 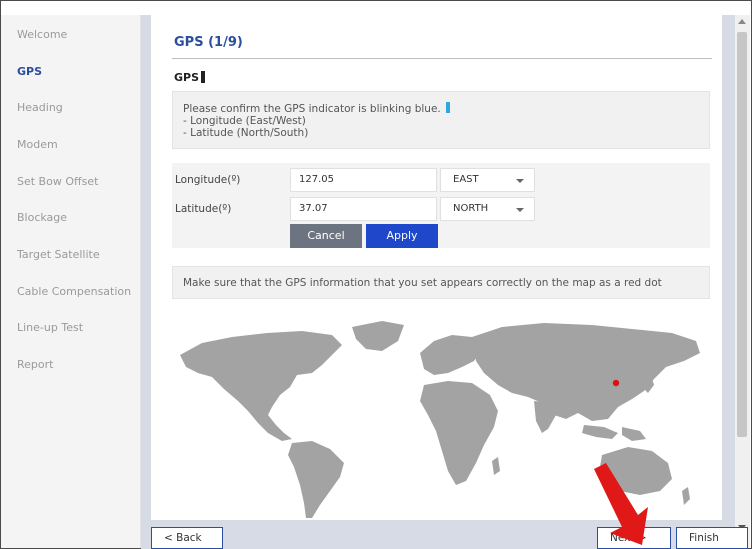 What do you see at coordinates (50, 327) in the screenshot?
I see `sidebar-item-line-up-test: Line-up Test` at bounding box center [50, 327].